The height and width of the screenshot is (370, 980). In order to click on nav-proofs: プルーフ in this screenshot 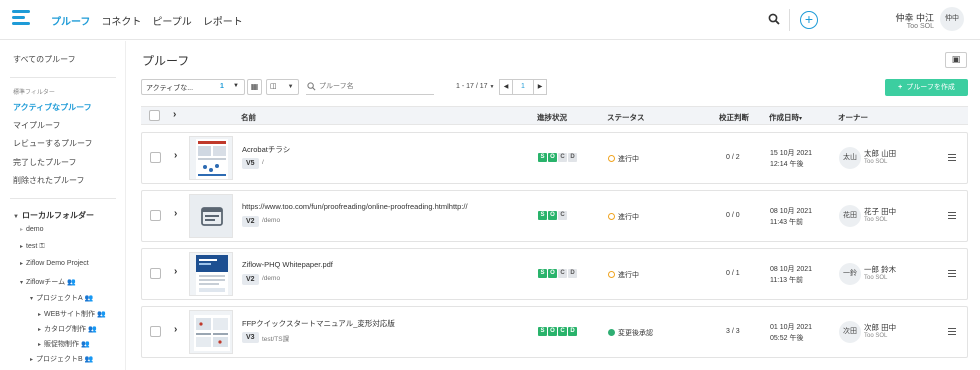, I will do `click(70, 20)`.